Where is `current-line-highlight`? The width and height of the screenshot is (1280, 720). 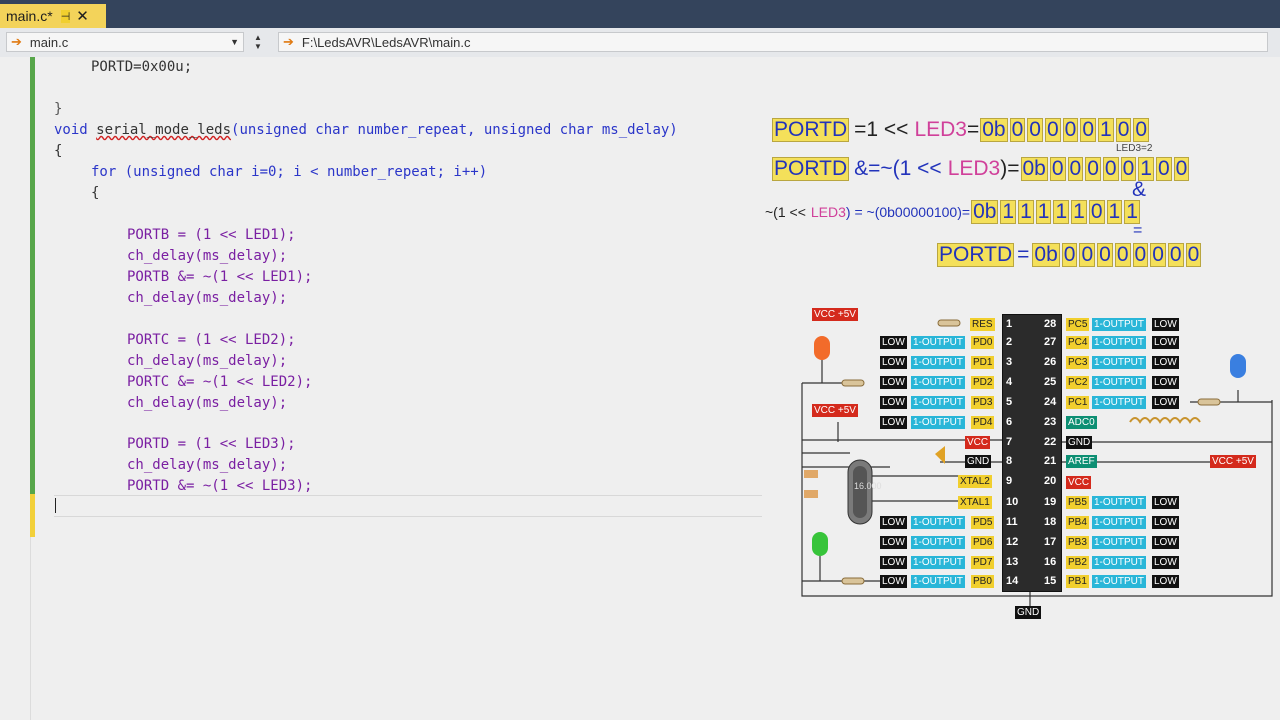
current-line-highlight is located at coordinates (408, 506).